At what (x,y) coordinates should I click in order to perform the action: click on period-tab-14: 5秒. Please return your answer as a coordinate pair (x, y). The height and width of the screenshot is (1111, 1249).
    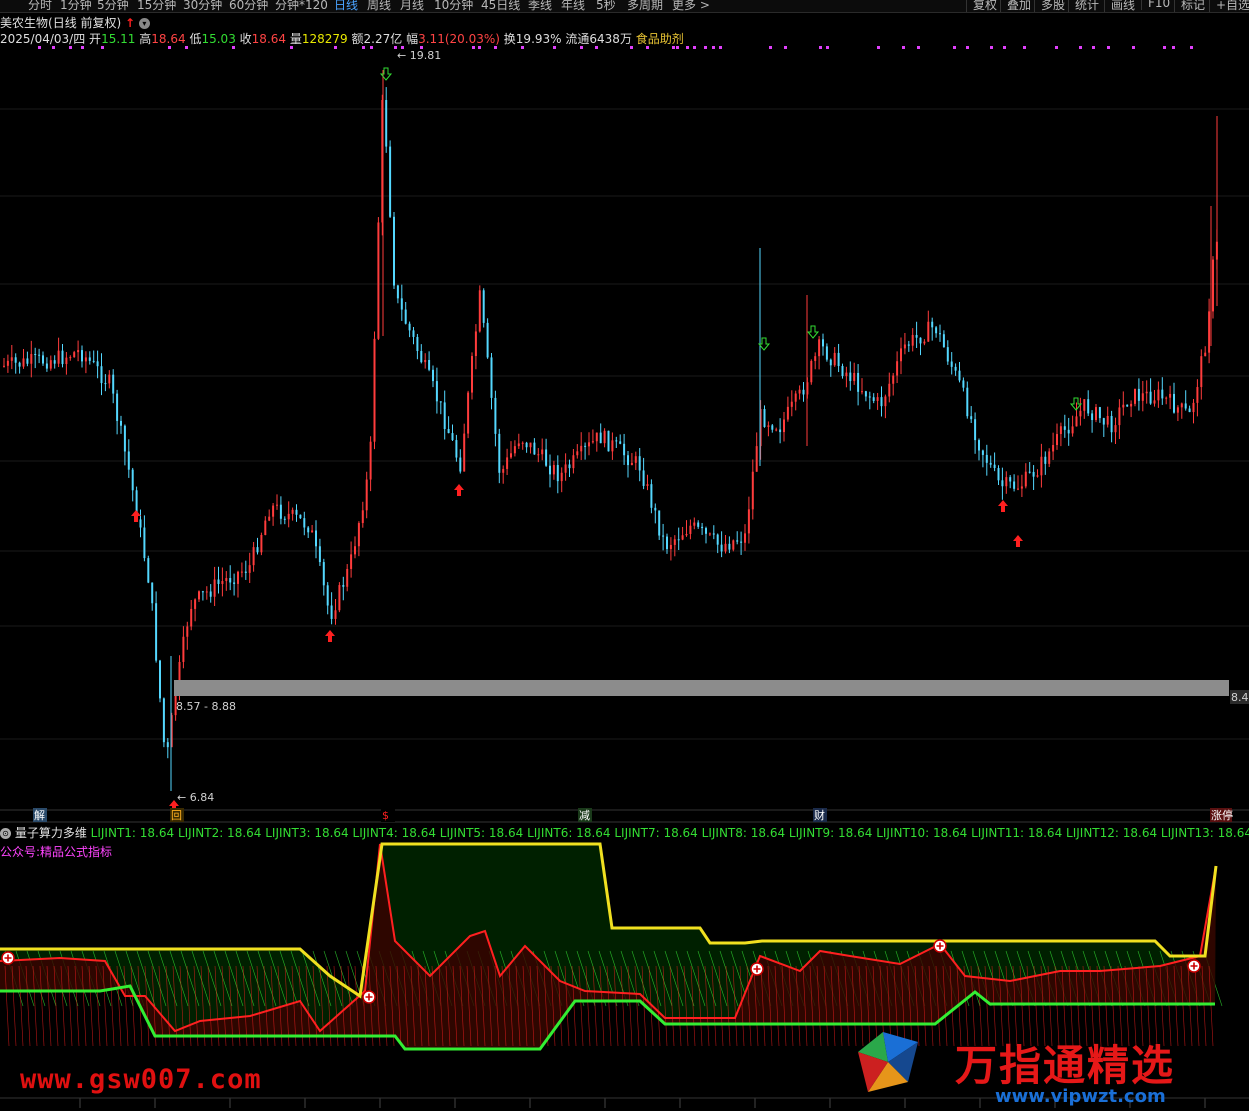
    Looking at the image, I should click on (606, 6).